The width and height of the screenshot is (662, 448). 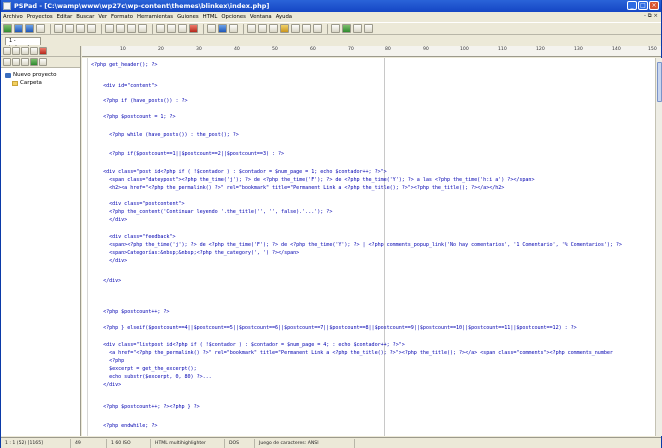 What do you see at coordinates (35, 75) in the screenshot?
I see `tree-node-label: Nuevo proyecto` at bounding box center [35, 75].